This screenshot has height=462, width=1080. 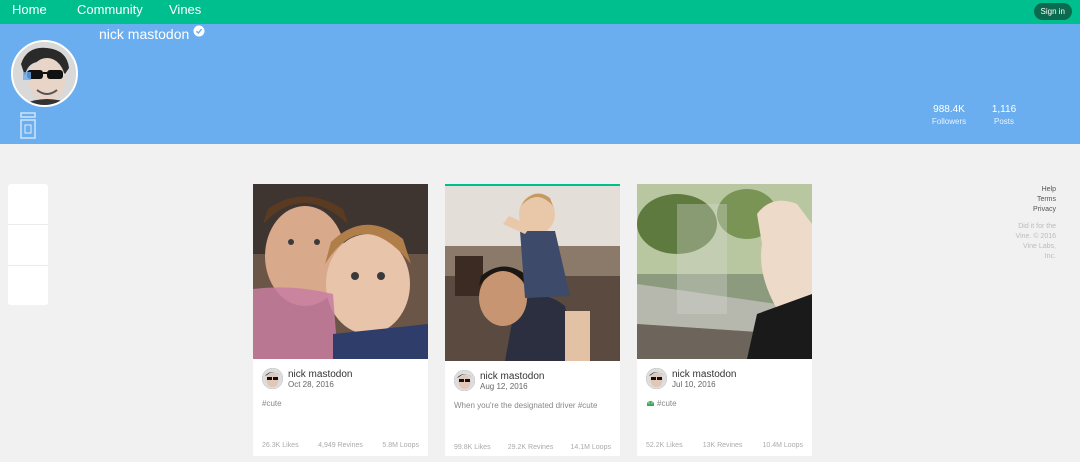 I want to click on post-revines: 13K Revines, so click(x=722, y=445).